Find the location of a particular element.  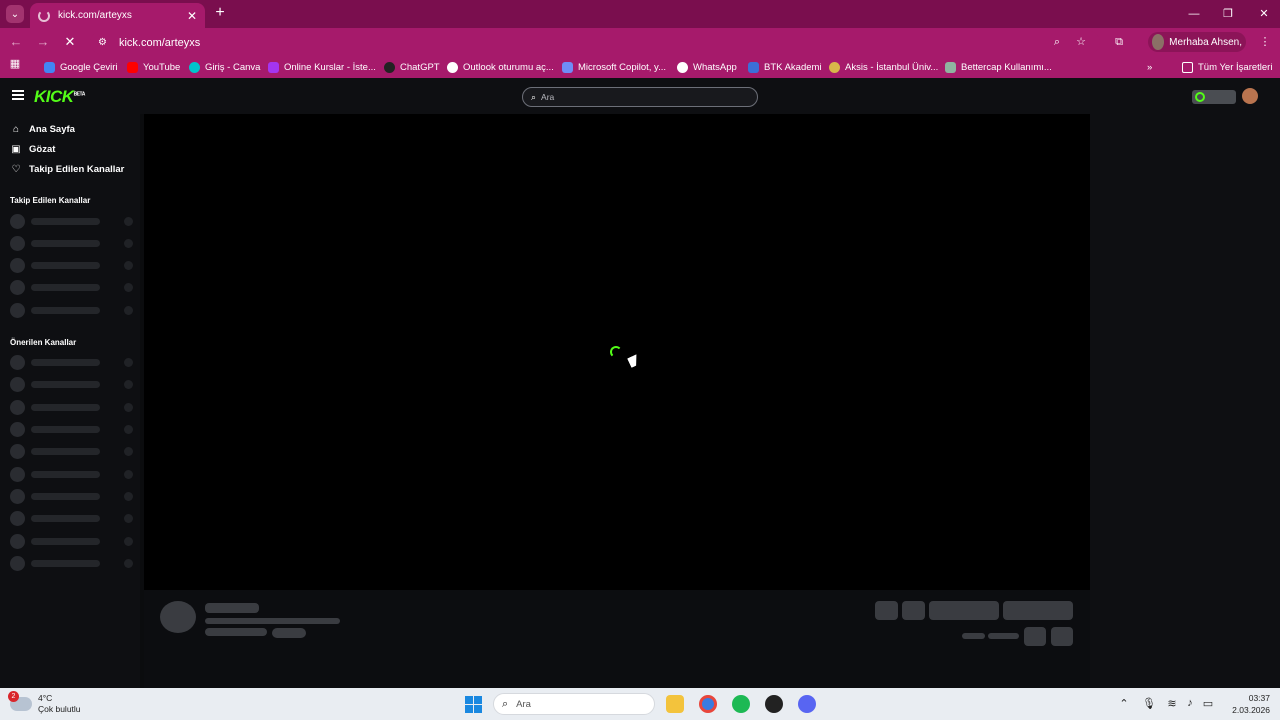

zoom-icon: ⌕ is located at coordinates (1057, 42).